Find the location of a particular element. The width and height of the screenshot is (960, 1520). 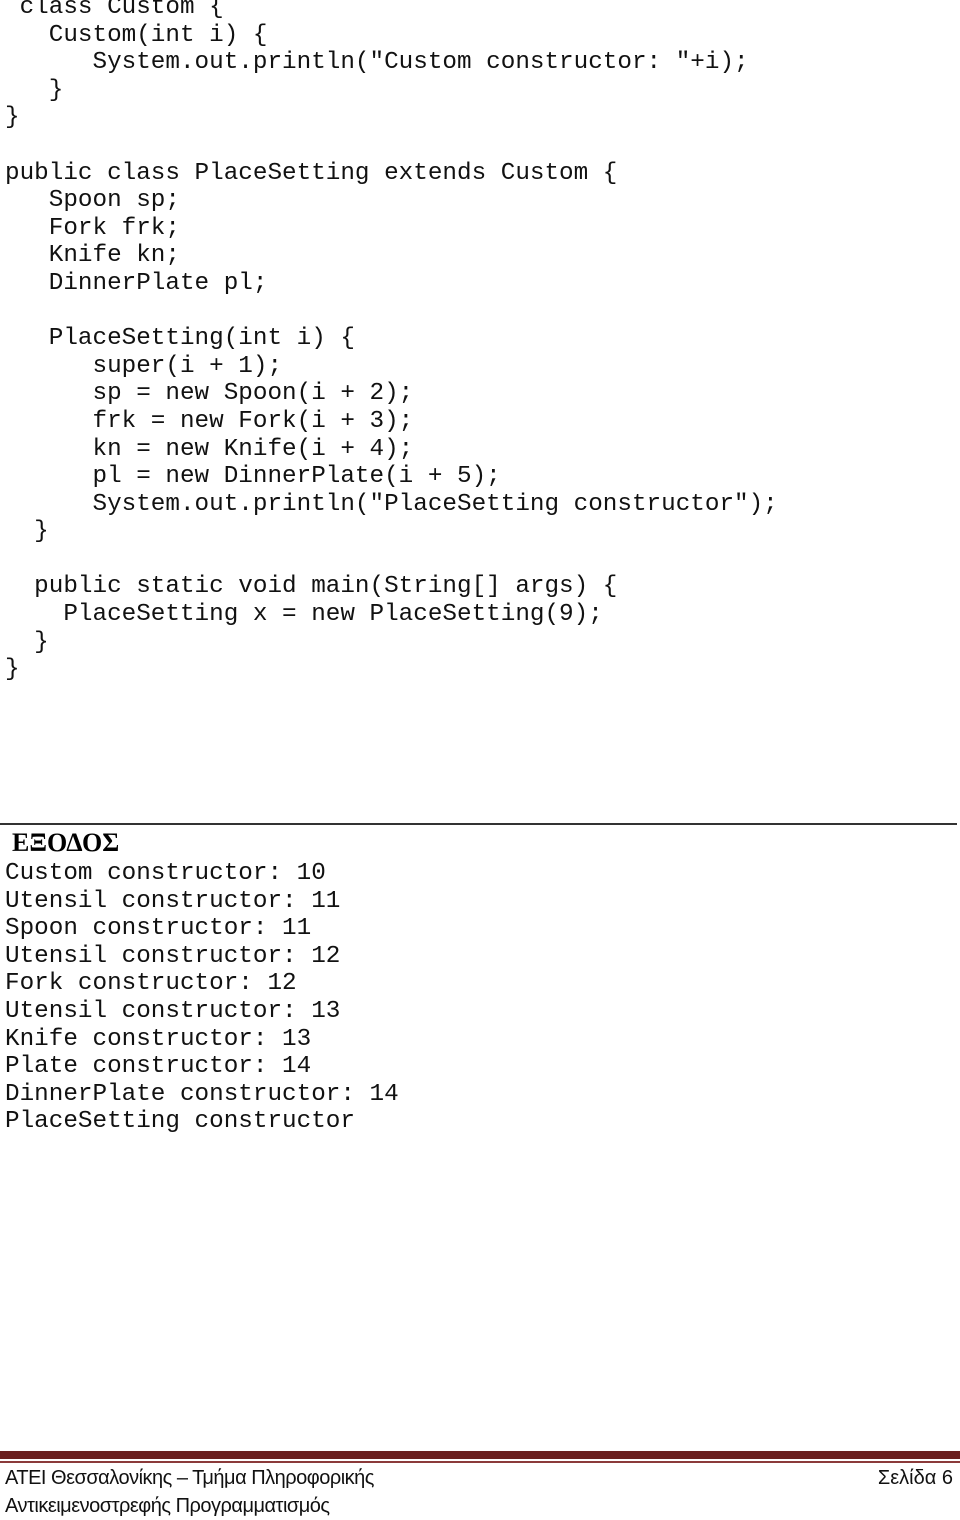

output-line: Fork constructor: 12 is located at coordinates (151, 984).